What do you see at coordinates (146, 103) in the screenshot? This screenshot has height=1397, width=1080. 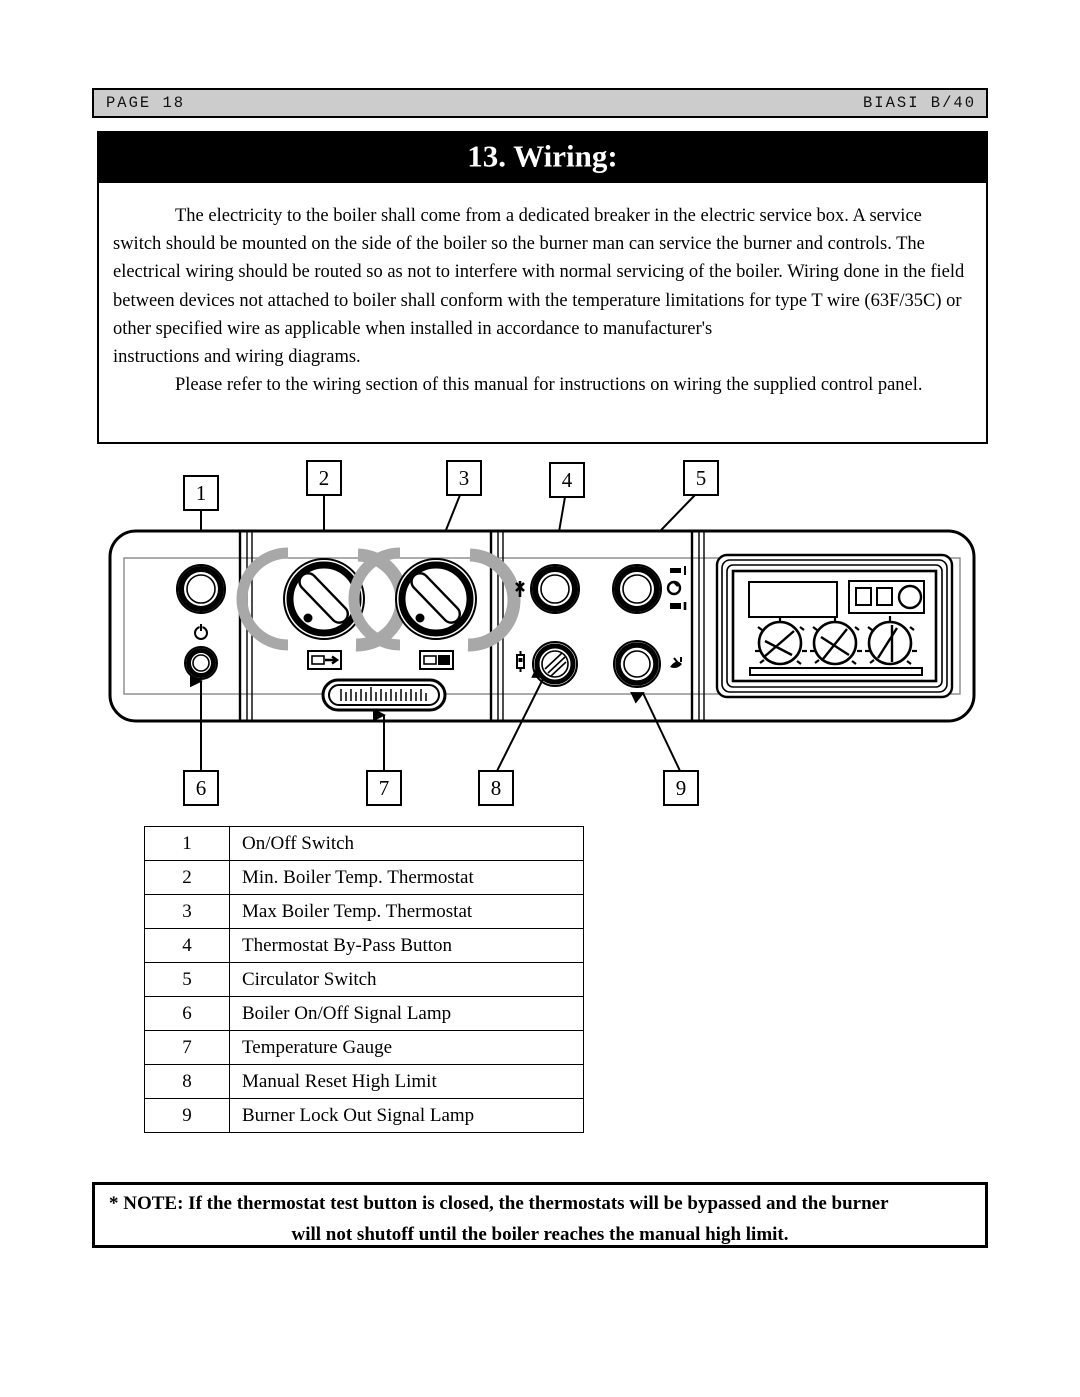 I see `page-number-label: PAGE 18` at bounding box center [146, 103].